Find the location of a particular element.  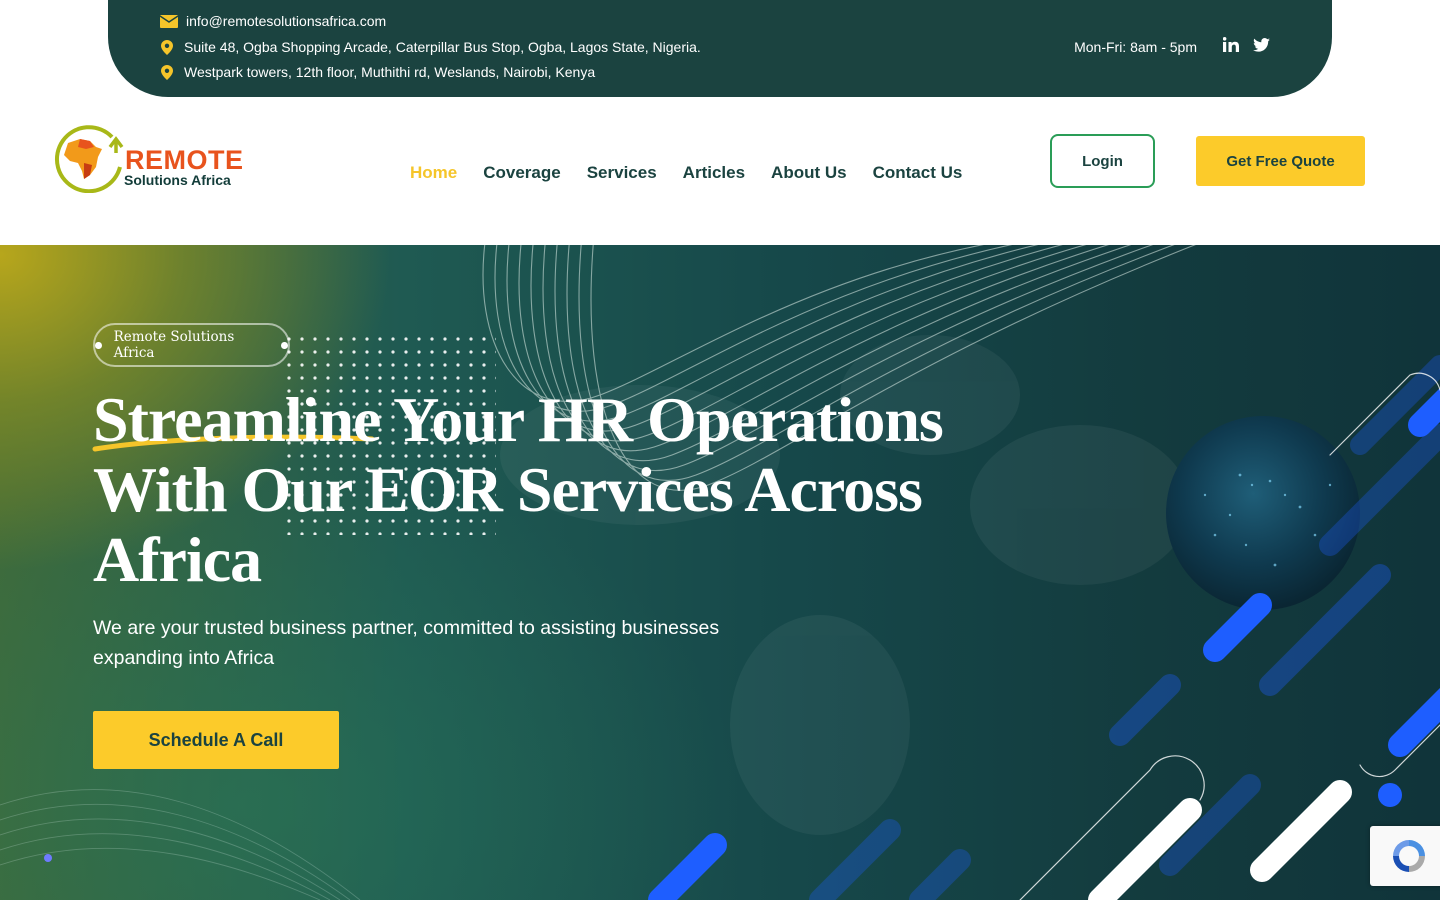

hero-headline-line-2: With Our EOR Services Across is located at coordinates (508, 489).